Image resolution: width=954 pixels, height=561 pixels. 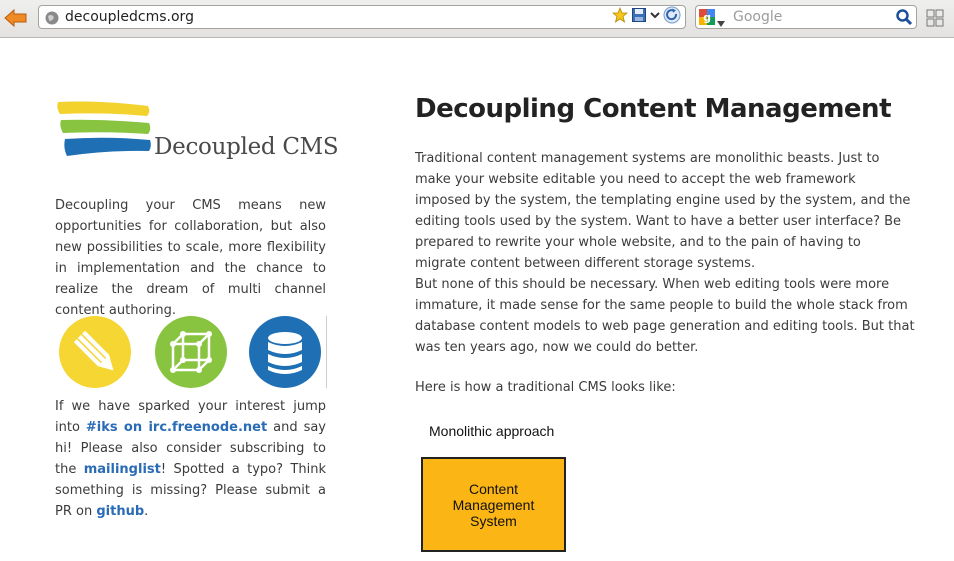 I want to click on save-disk-icon, so click(x=639, y=17).